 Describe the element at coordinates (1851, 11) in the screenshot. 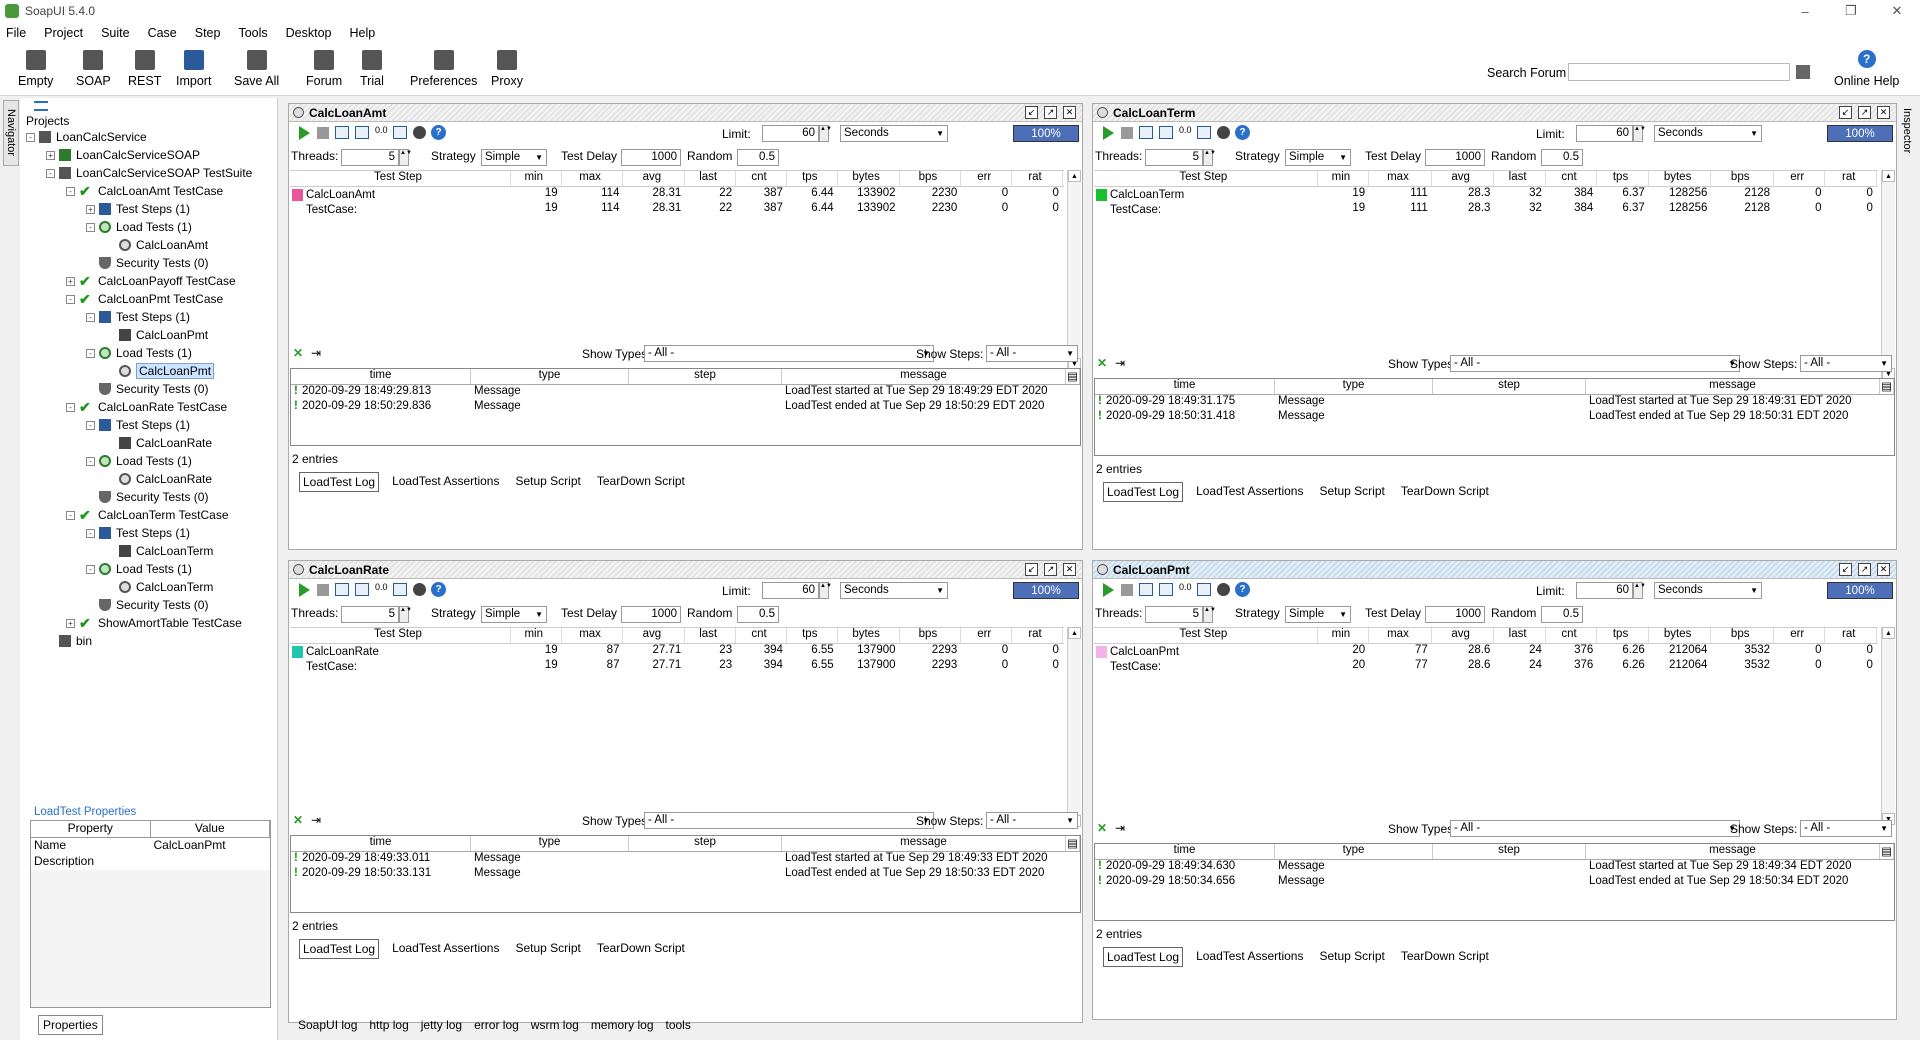

I see `restore-icon: ❐` at that location.